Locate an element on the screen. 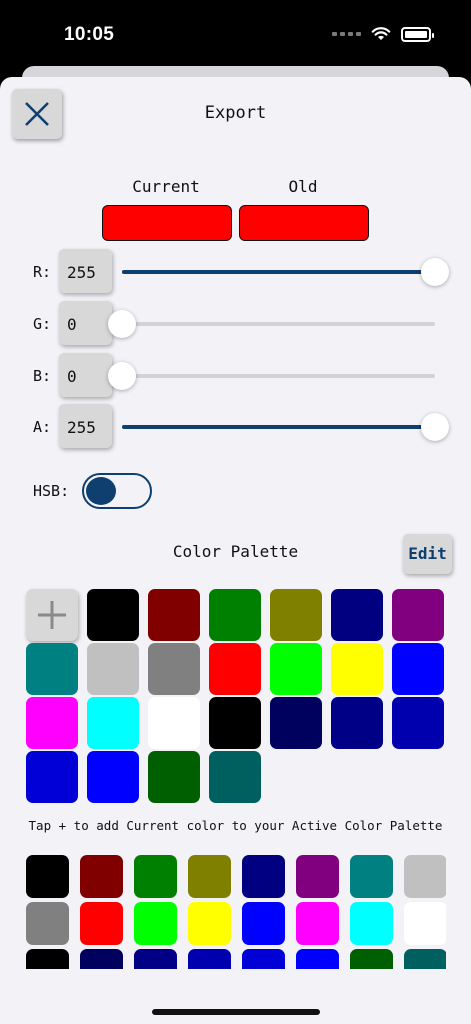 Image resolution: width=471 pixels, height=1024 pixels. red-value-field: 255 is located at coordinates (85, 271).